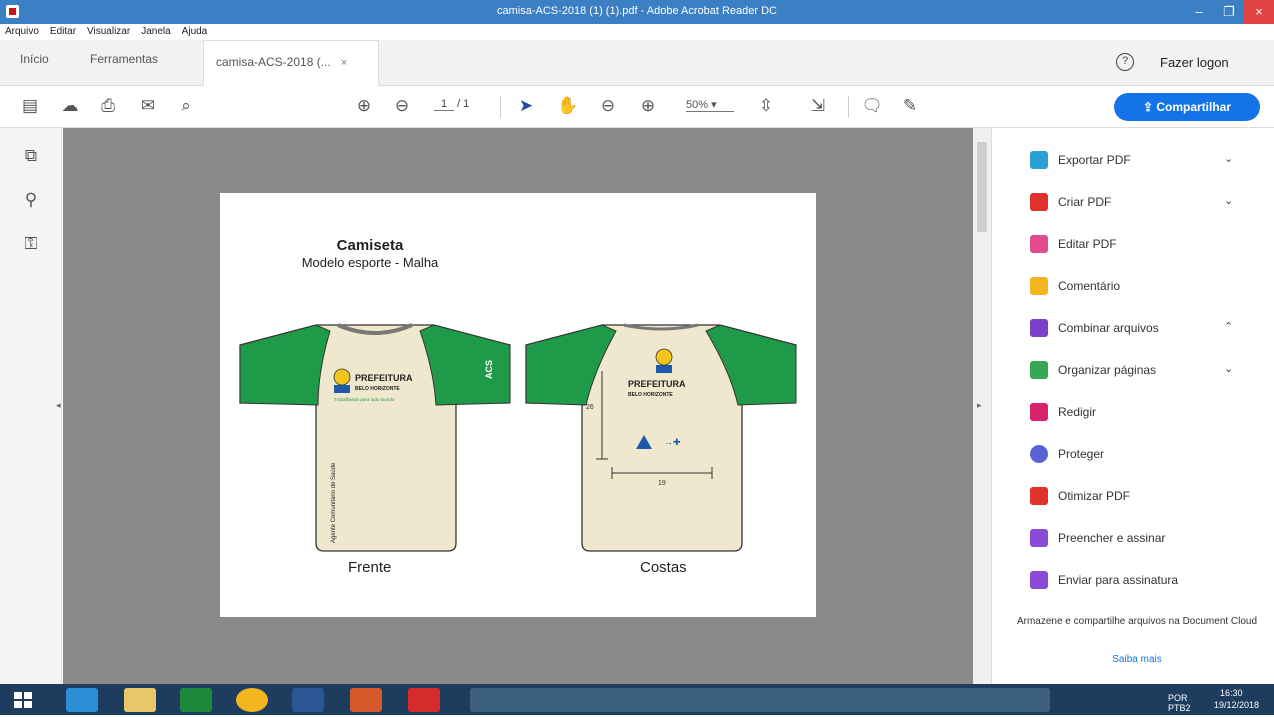 Image resolution: width=1274 pixels, height=717 pixels. Describe the element at coordinates (58, 405) in the screenshot. I see `expand-left-panel-icon: ◂` at that location.